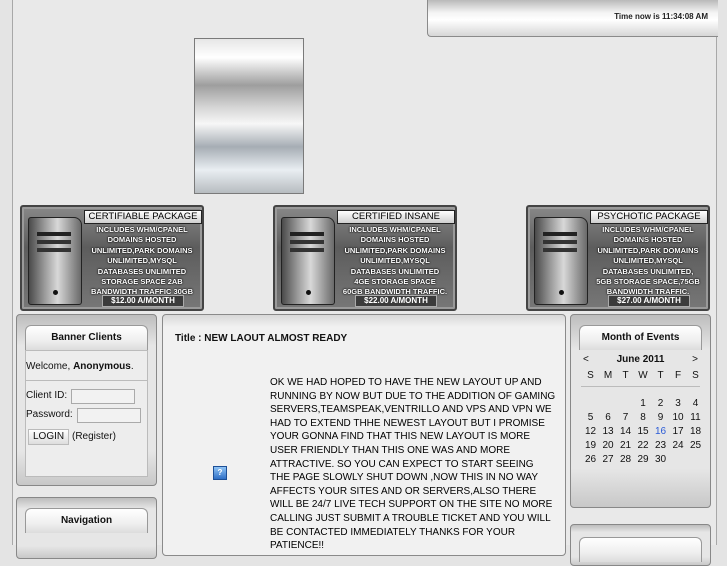  Describe the element at coordinates (143, 217) in the screenshot. I see `package-title: CERTIFIABLE PACKAGE` at that location.